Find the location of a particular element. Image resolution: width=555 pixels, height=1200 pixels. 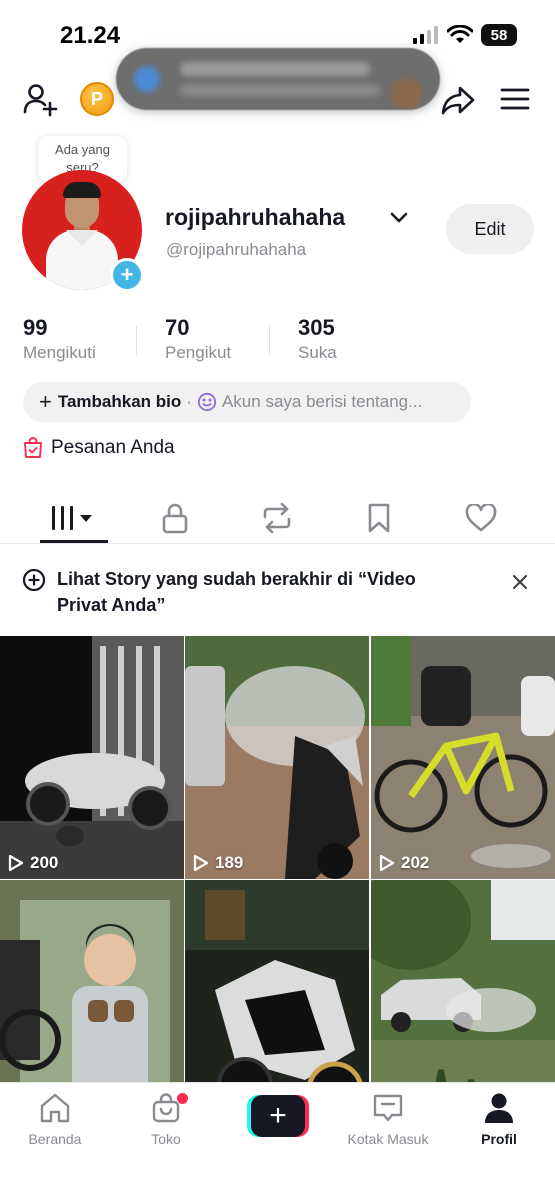

battery-icon: 58 is located at coordinates (499, 35).